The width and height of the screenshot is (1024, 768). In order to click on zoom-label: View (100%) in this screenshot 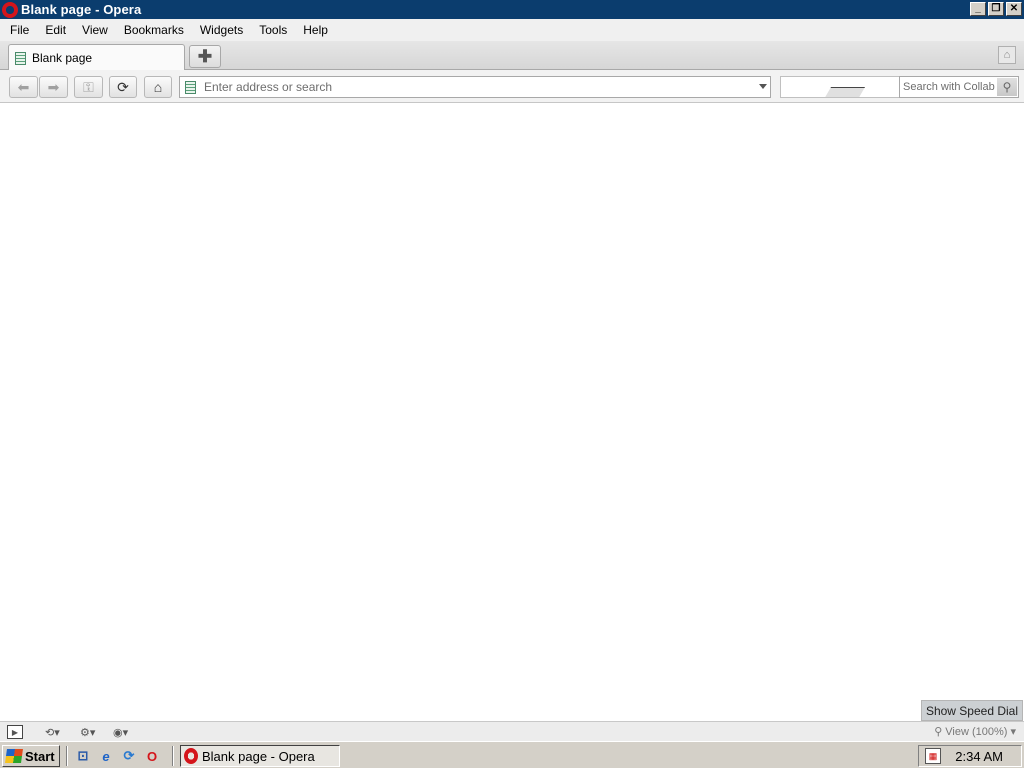, I will do `click(976, 731)`.